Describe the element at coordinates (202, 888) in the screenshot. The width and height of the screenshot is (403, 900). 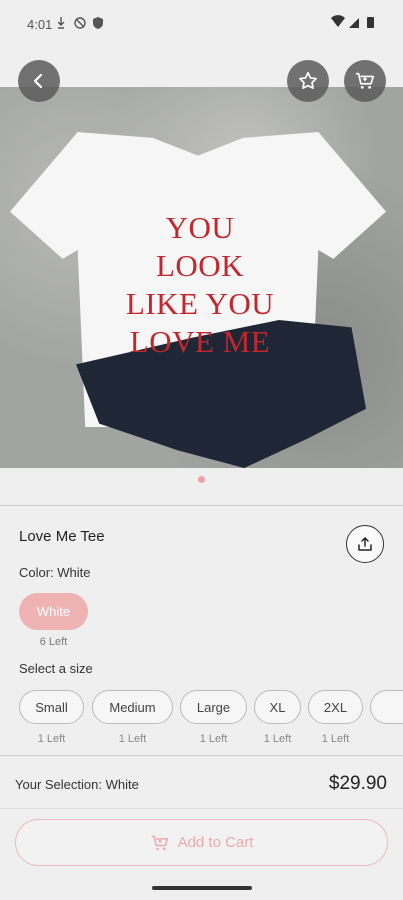
I see `home-indicator` at that location.